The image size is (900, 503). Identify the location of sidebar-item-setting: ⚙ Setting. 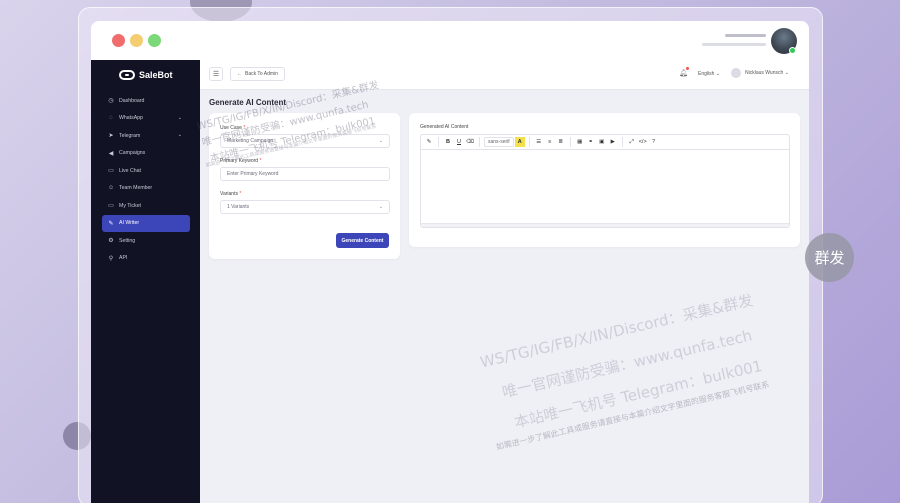
(146, 241).